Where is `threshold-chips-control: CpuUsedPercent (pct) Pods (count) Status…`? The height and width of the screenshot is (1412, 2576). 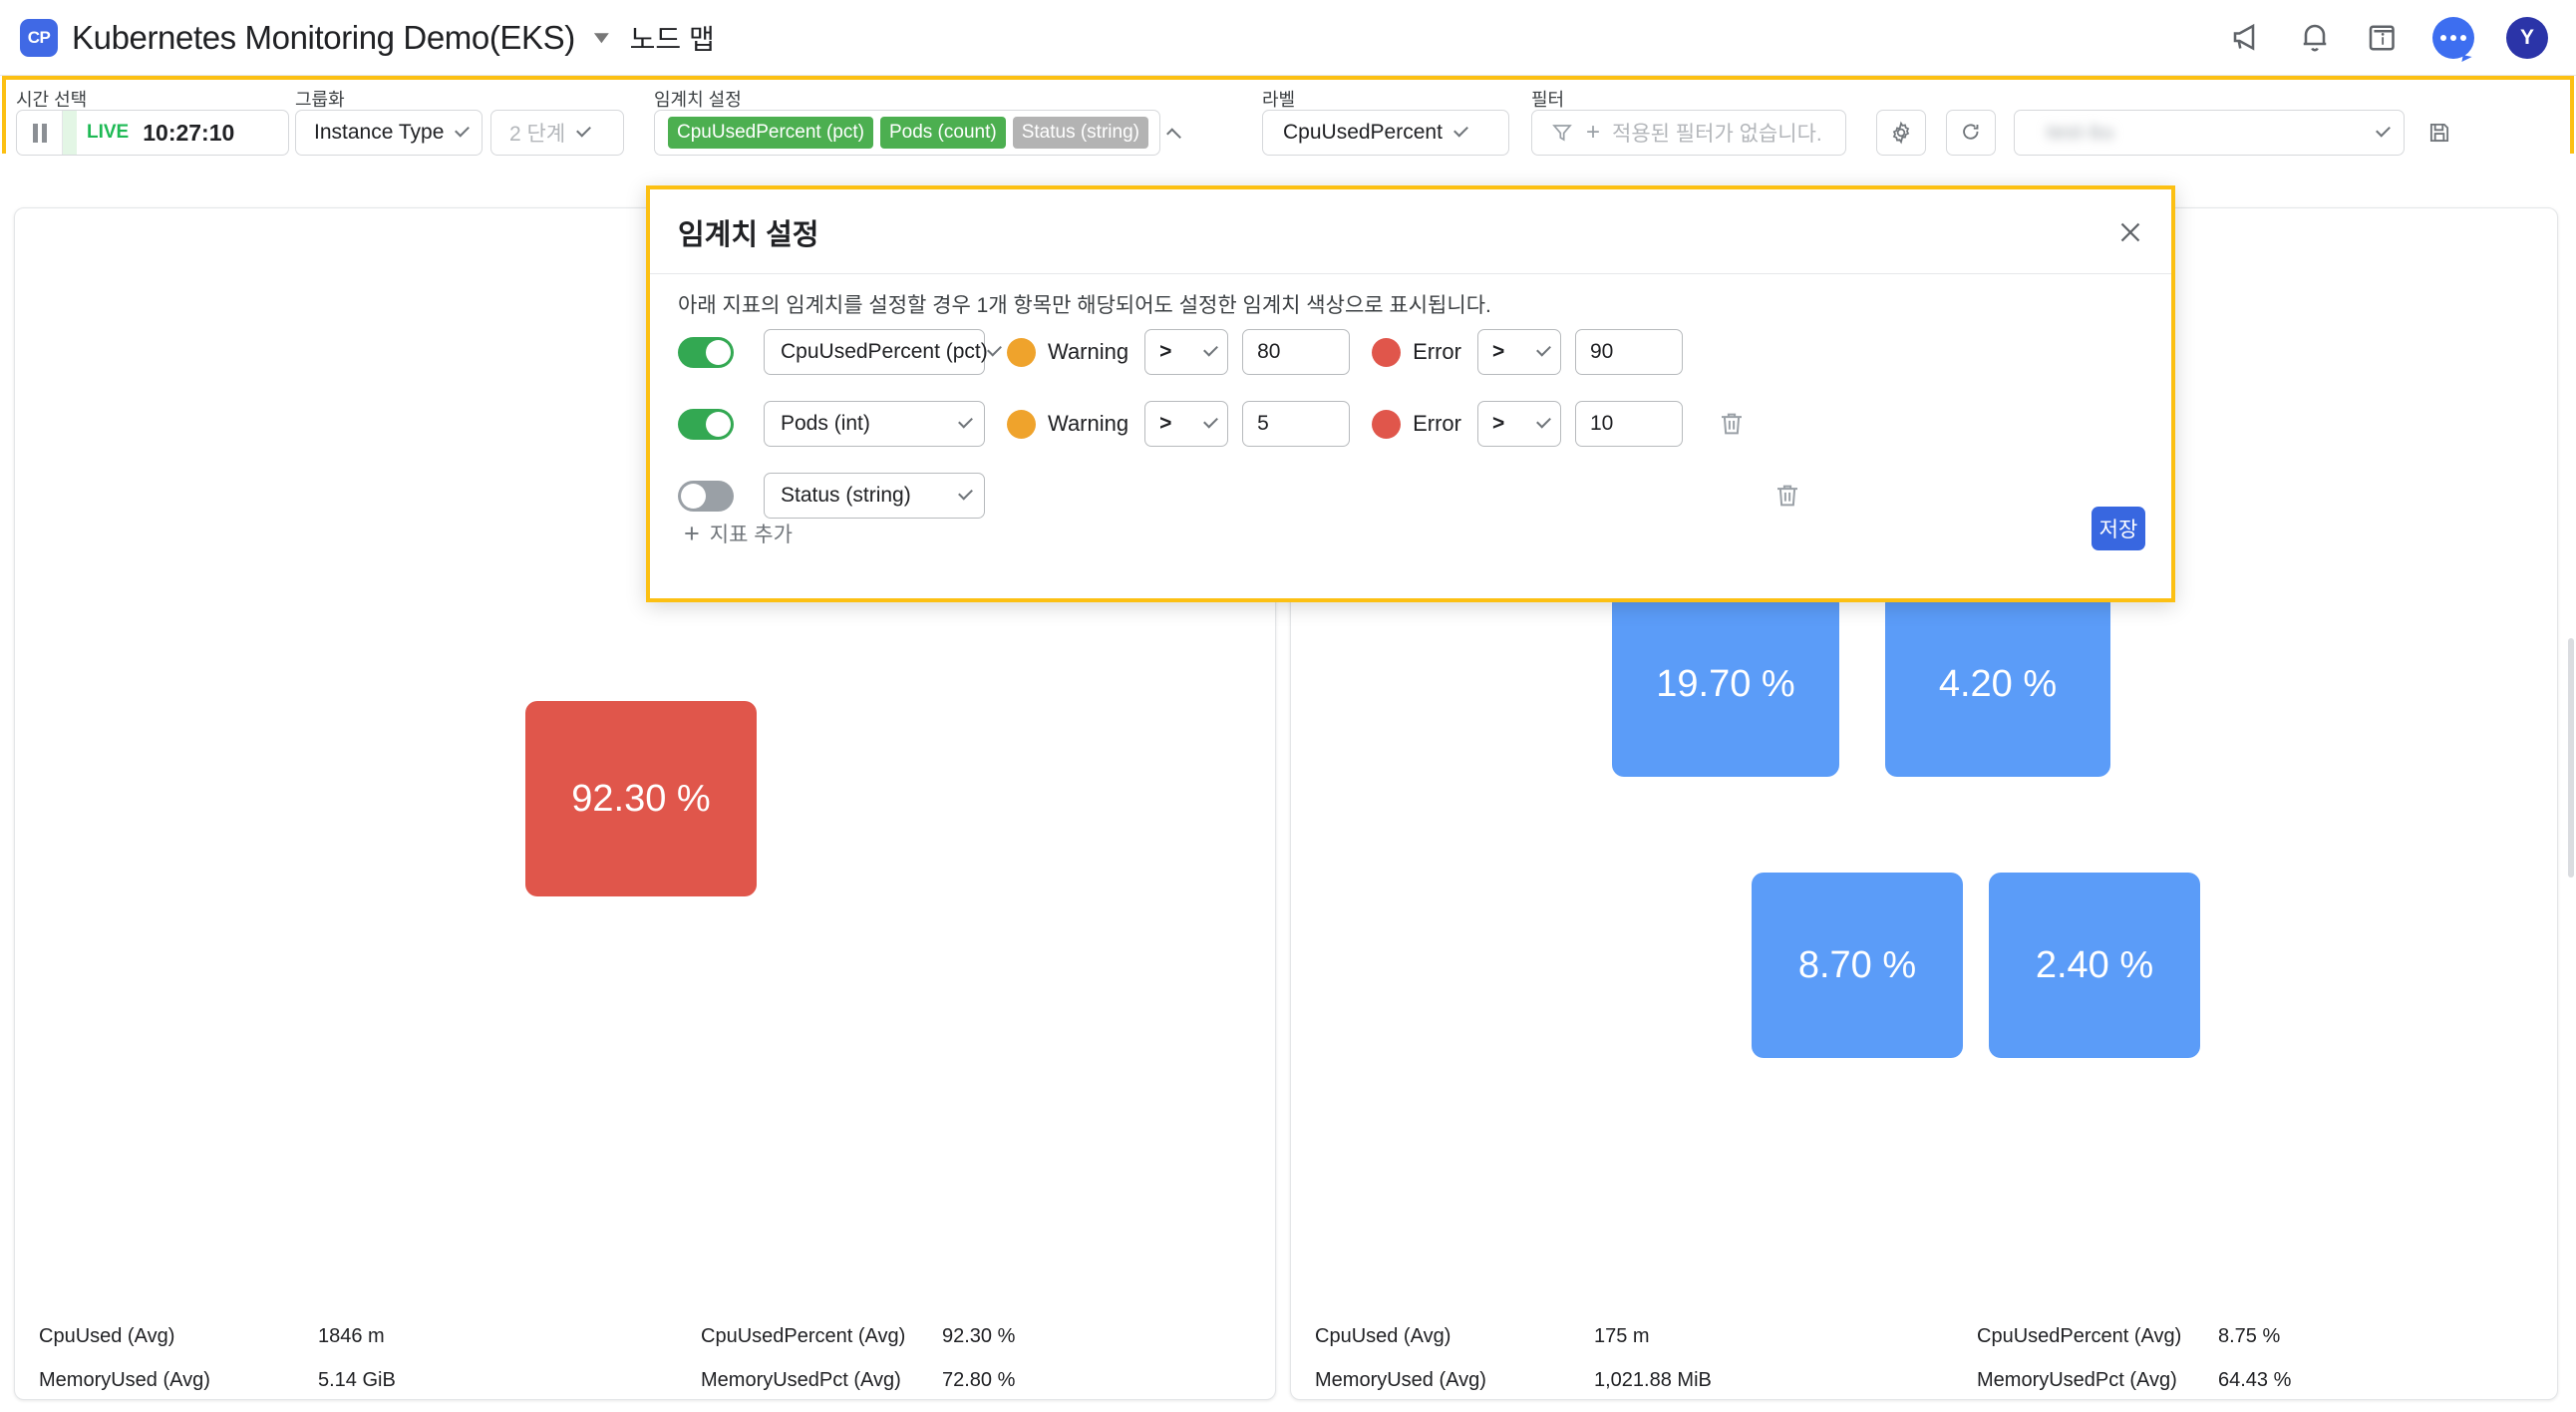
threshold-chips-control: CpuUsedPercent (pct) Pods (count) Status… is located at coordinates (917, 133).